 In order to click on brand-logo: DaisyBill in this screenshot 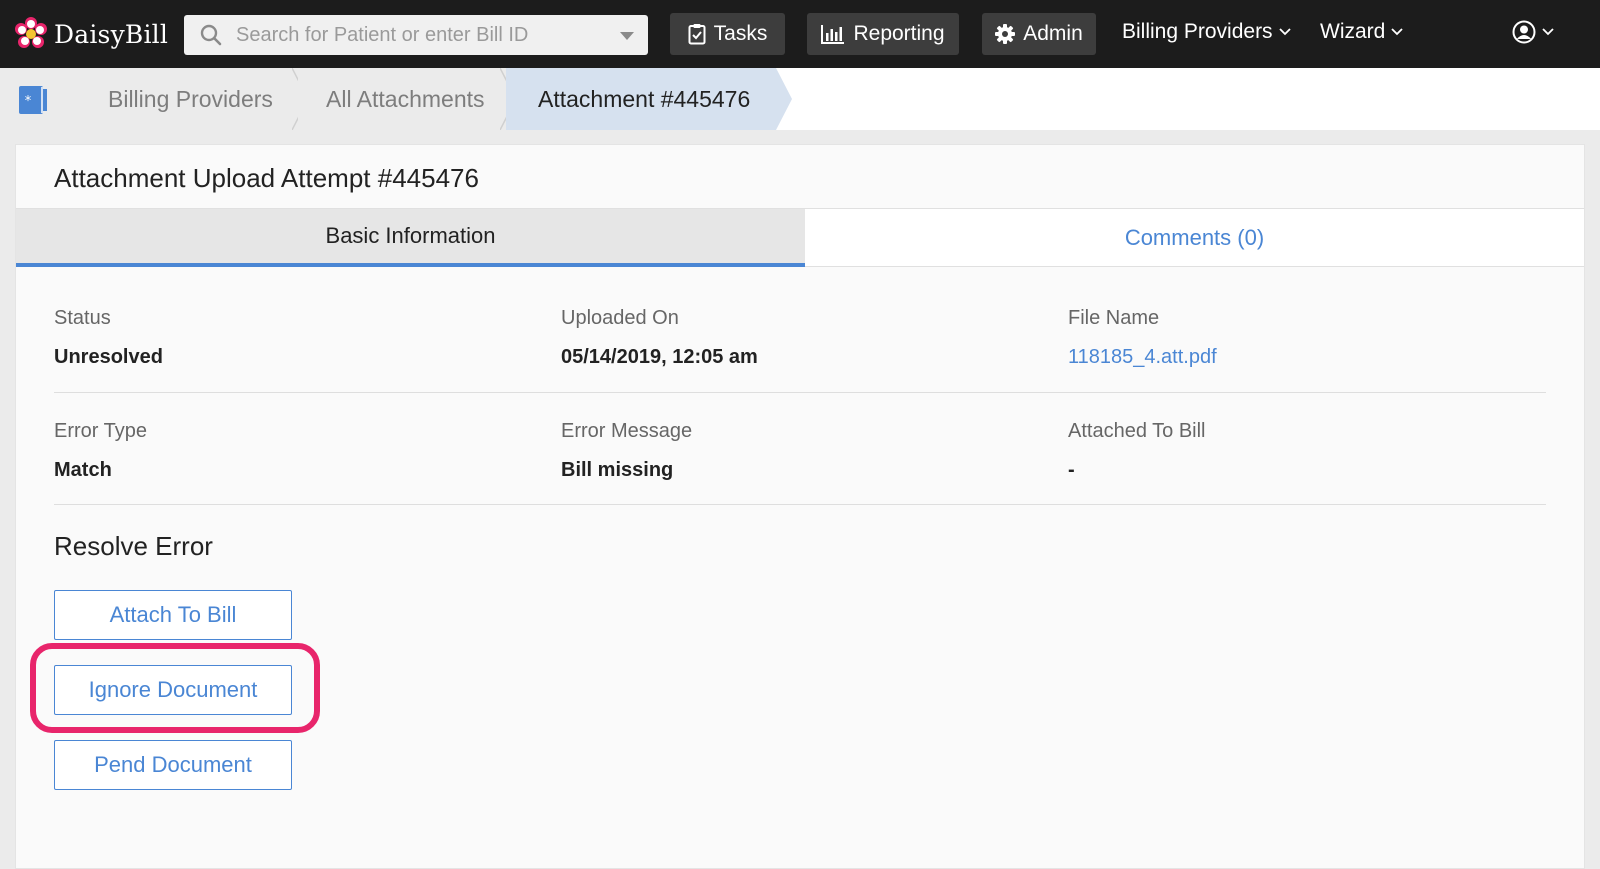, I will do `click(91, 34)`.